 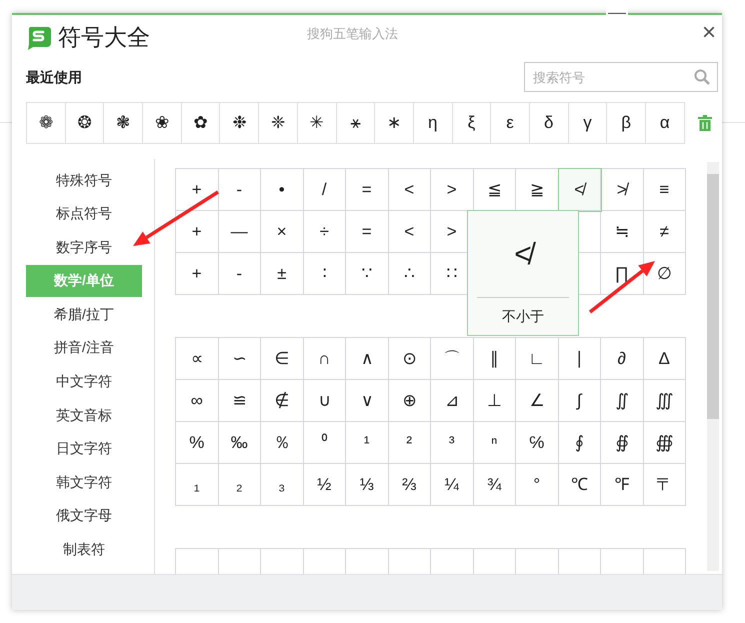 What do you see at coordinates (709, 33) in the screenshot?
I see `close-button: ×` at bounding box center [709, 33].